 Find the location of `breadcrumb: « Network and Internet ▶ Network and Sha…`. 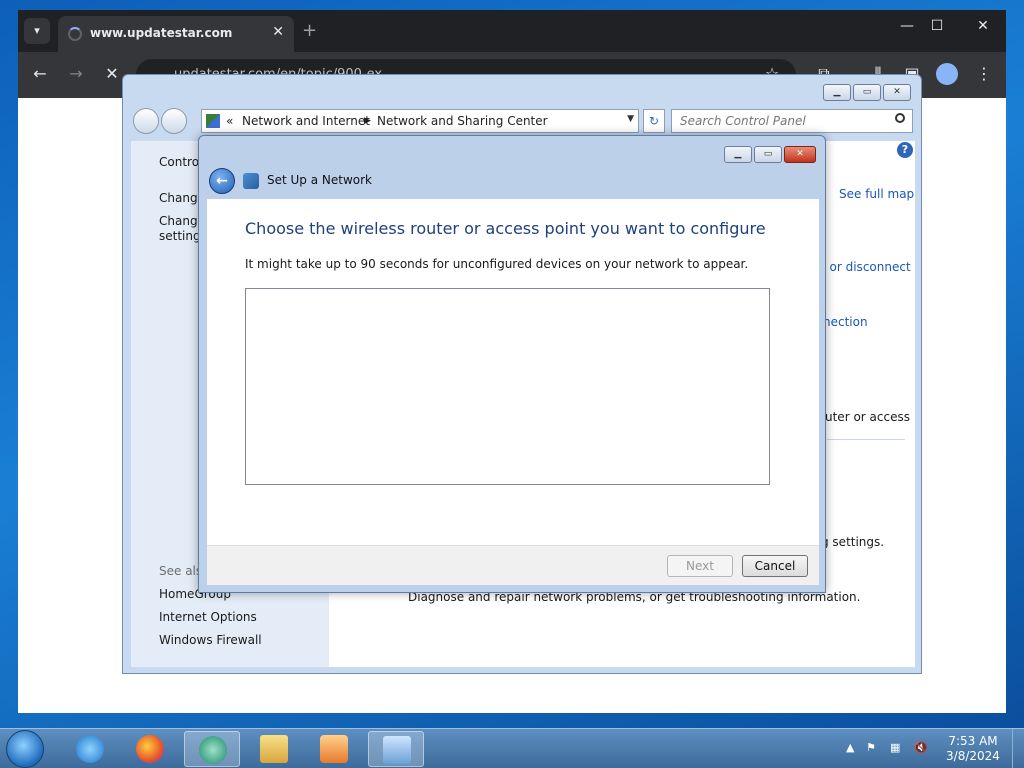

breadcrumb: « Network and Internet ▶ Network and Sha… is located at coordinates (420, 121).